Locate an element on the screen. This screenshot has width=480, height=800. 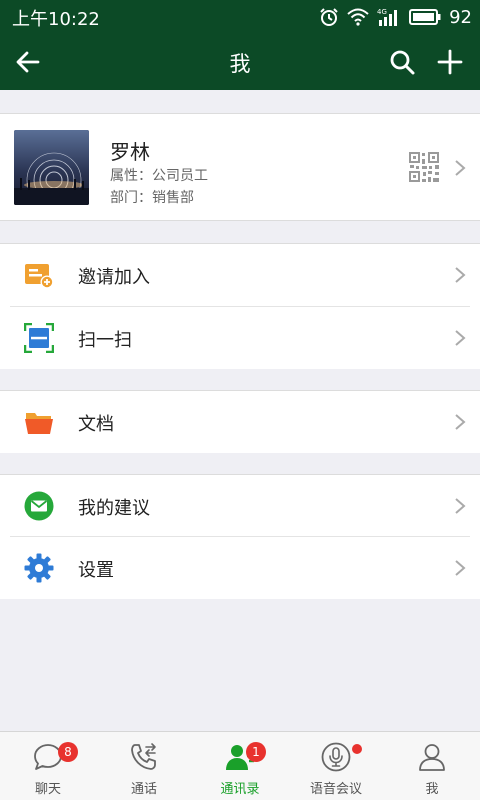
menu-item-label: 文档 is located at coordinates (96, 424).